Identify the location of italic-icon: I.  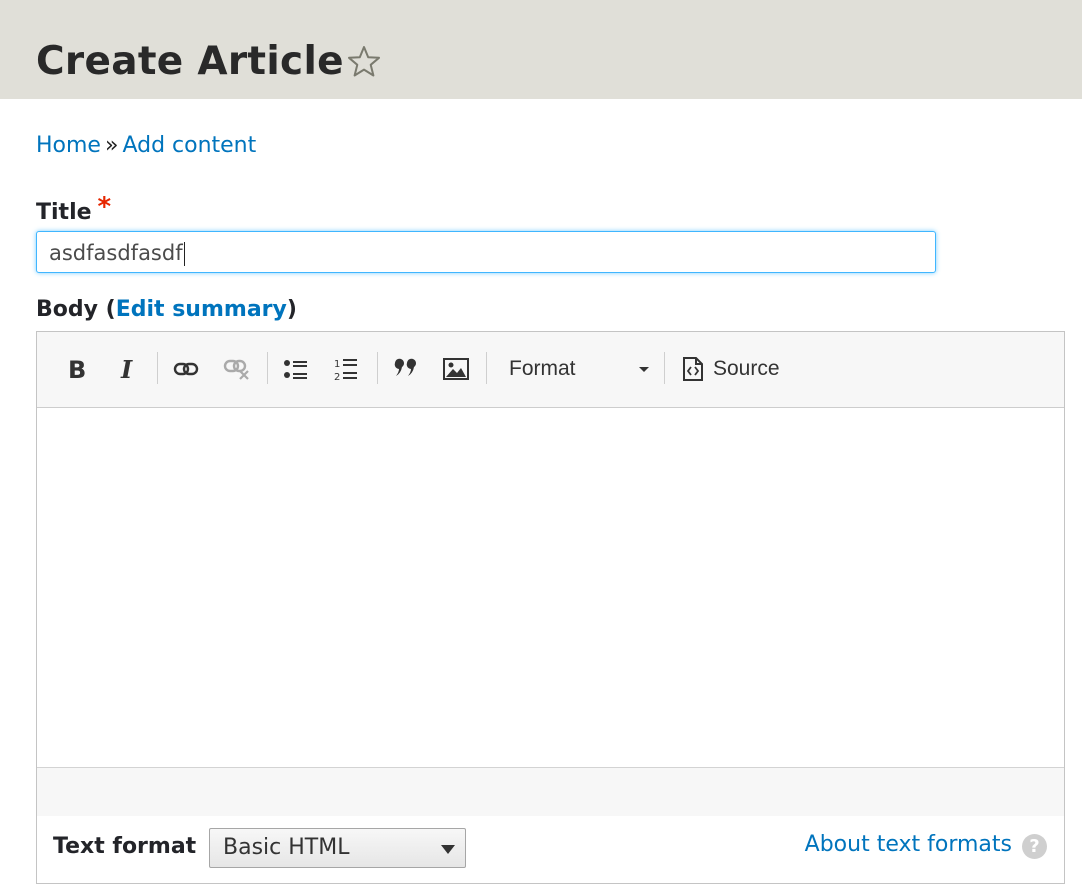
(126, 369).